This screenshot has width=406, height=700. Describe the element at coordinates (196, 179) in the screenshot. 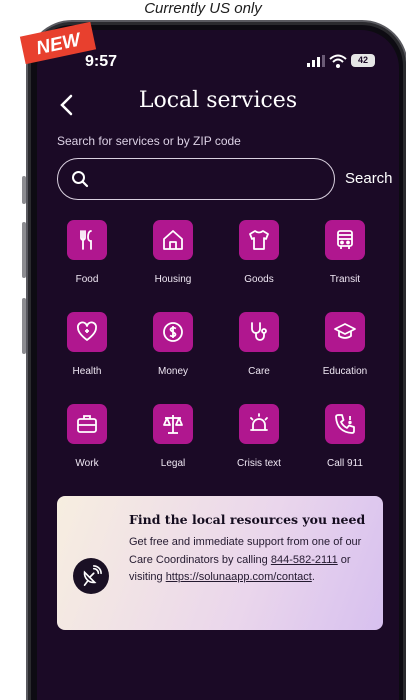

I see `search-input` at that location.